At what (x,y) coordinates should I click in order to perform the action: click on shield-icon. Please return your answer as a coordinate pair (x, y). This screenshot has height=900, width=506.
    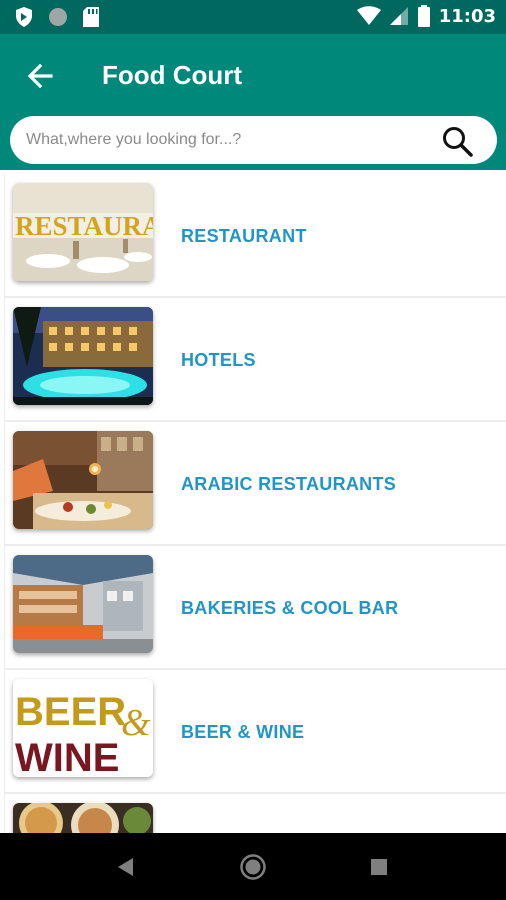
    Looking at the image, I should click on (24, 17).